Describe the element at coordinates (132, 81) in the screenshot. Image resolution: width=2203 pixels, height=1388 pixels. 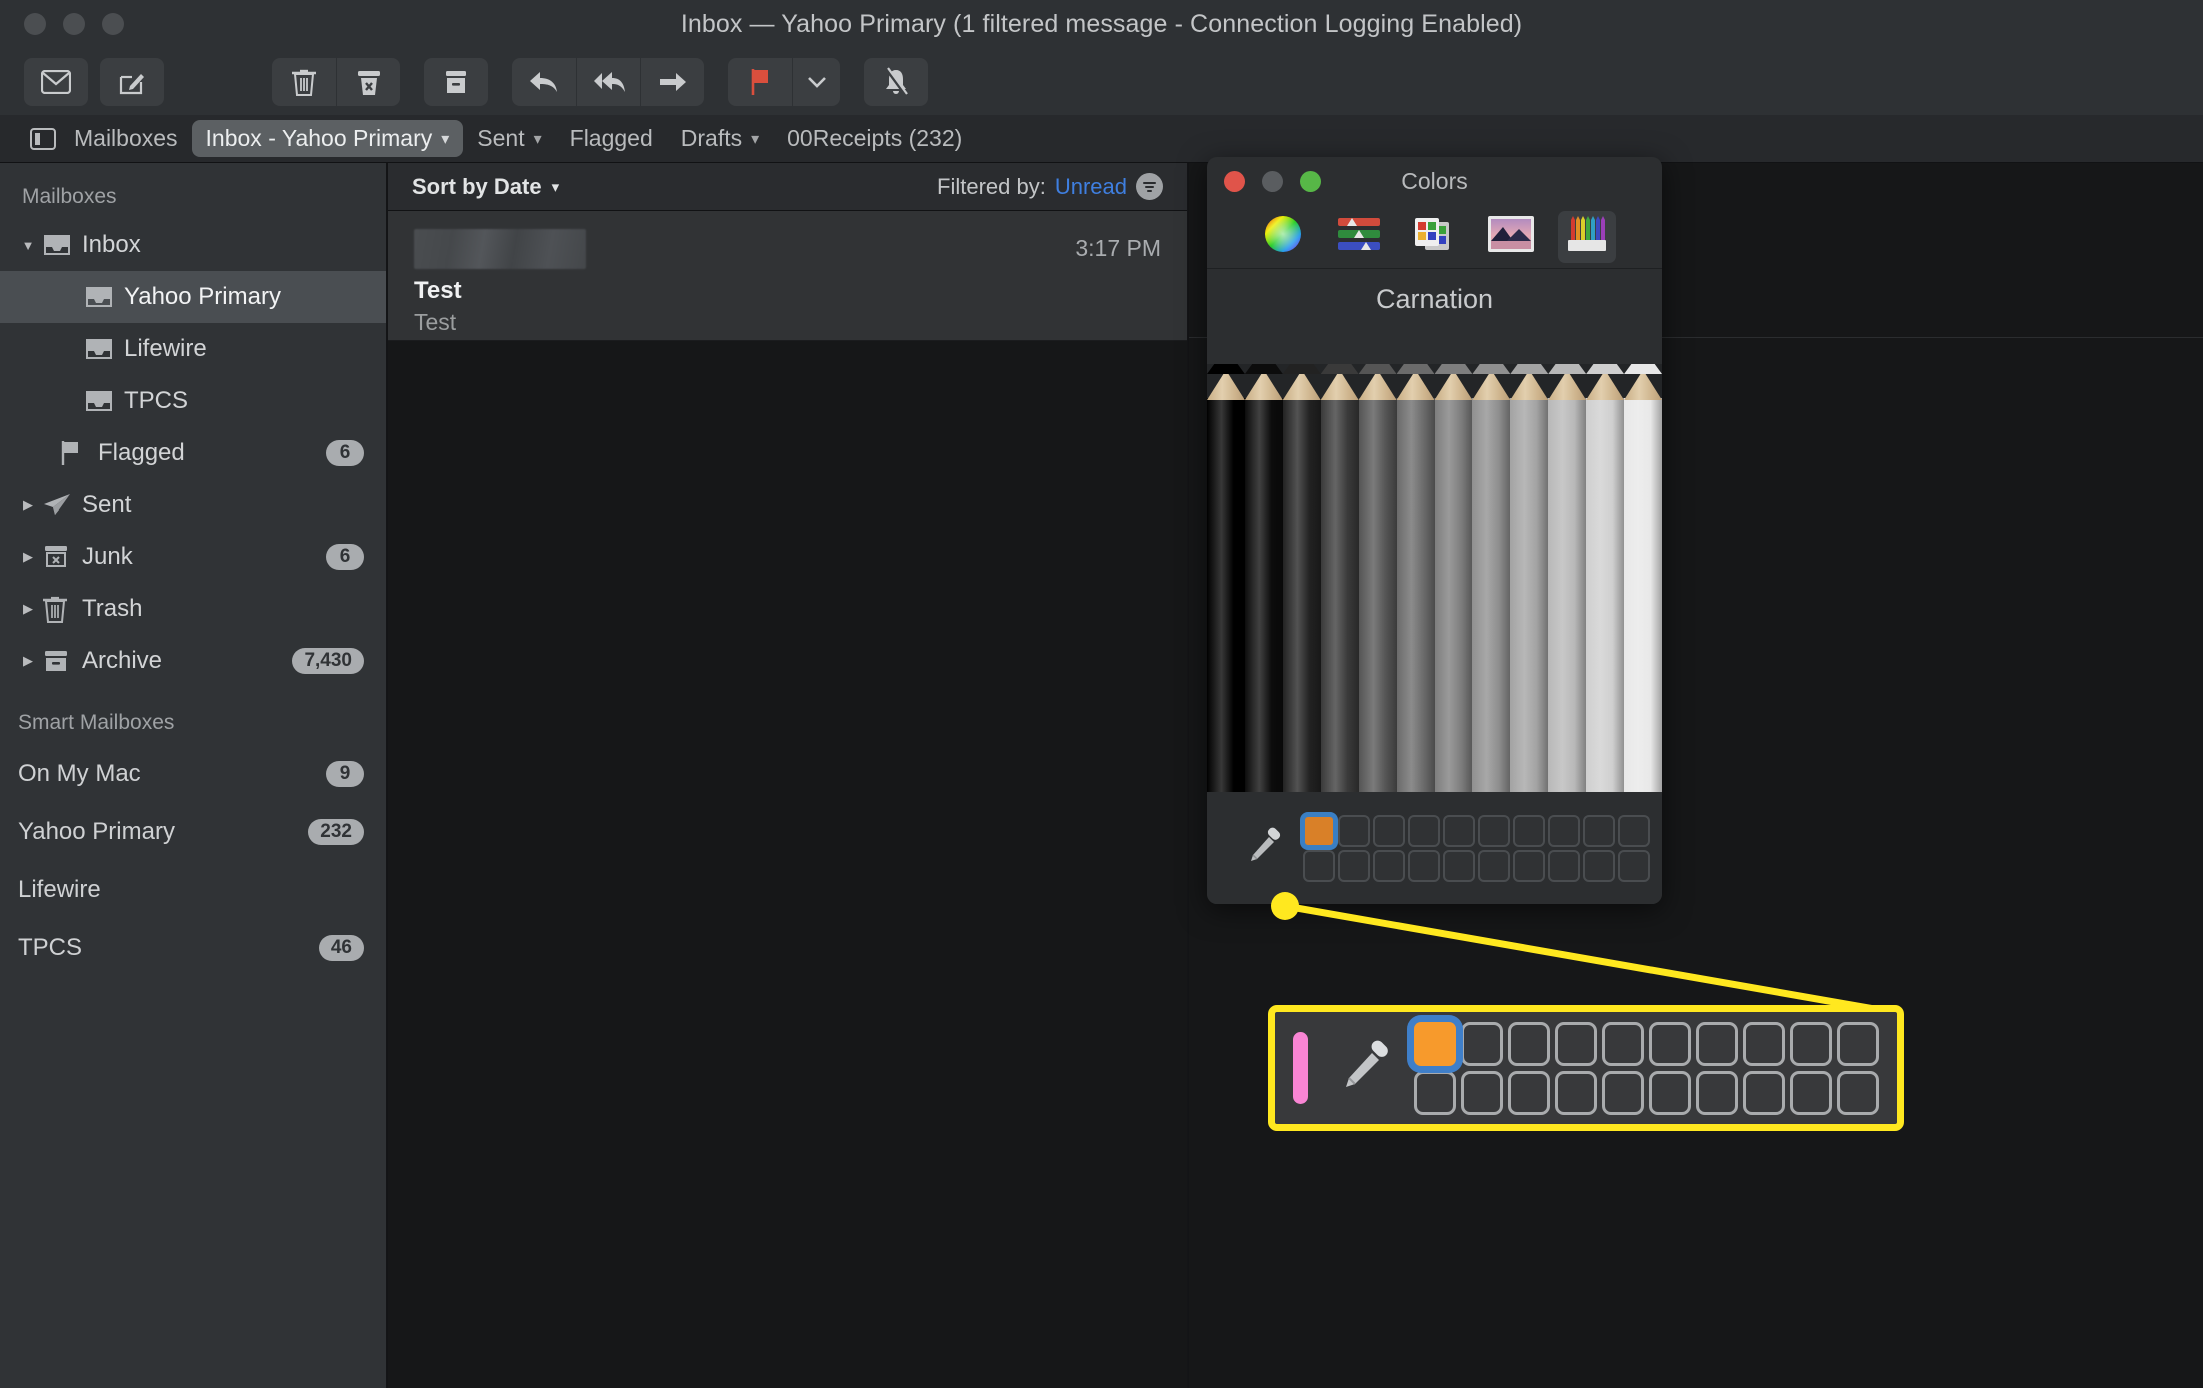
I see `compose-button` at that location.